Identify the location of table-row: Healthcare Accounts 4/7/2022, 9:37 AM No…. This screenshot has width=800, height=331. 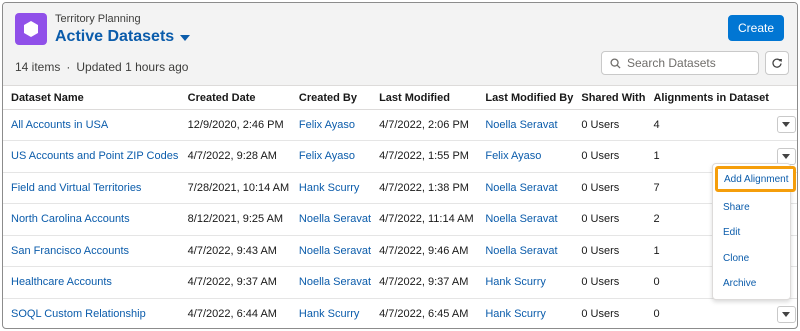
(400, 282).